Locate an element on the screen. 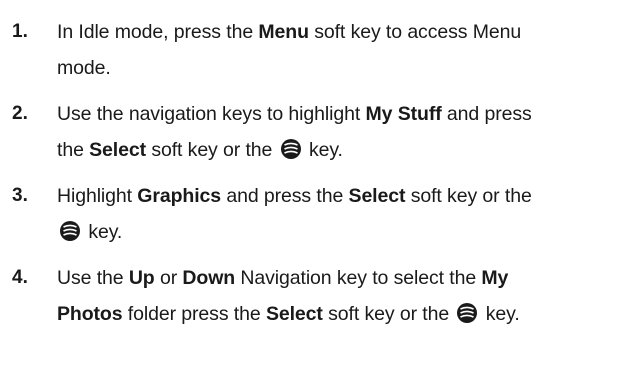 The image size is (644, 365). key-term: Down is located at coordinates (209, 278).